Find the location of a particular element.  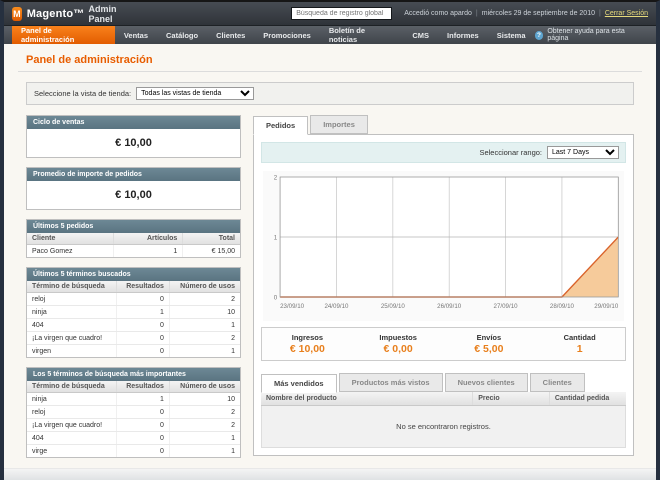

nav-item-reports: Informes is located at coordinates (463, 35).